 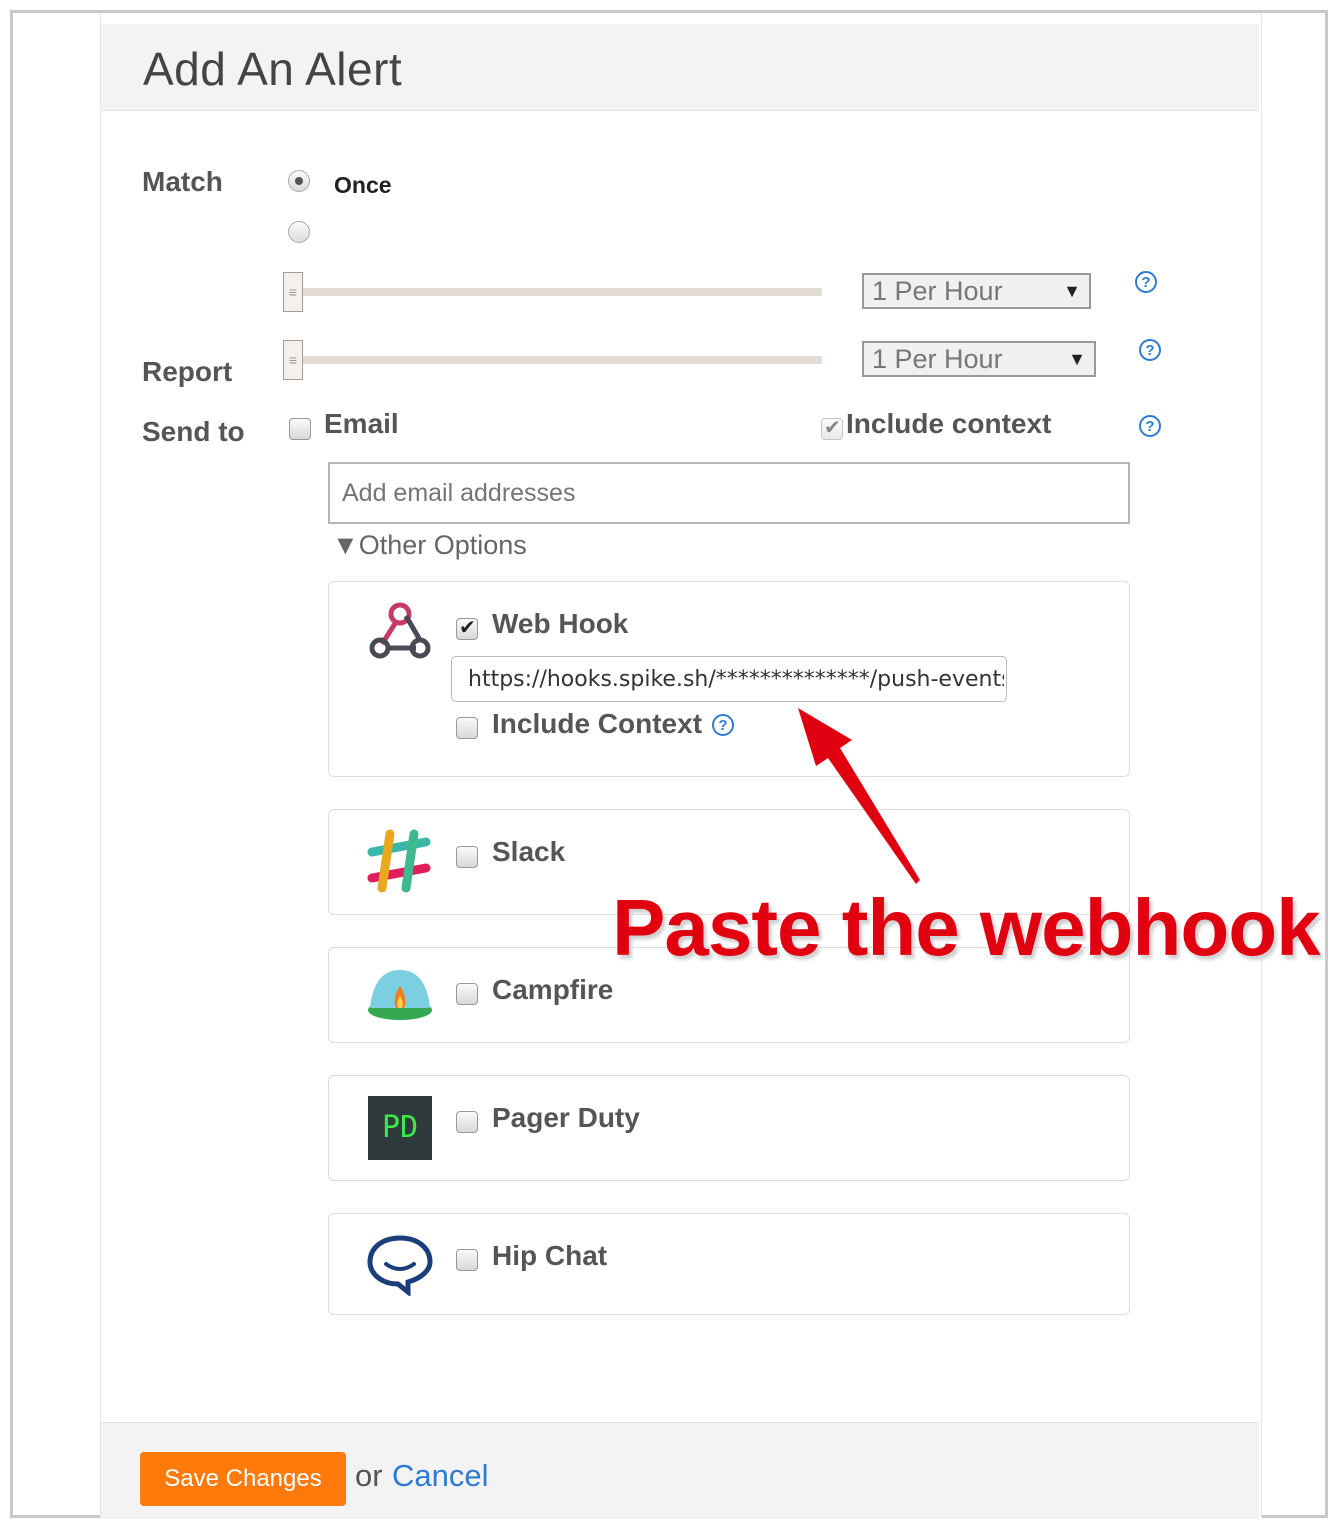 I want to click on email-checkbox, so click(x=300, y=429).